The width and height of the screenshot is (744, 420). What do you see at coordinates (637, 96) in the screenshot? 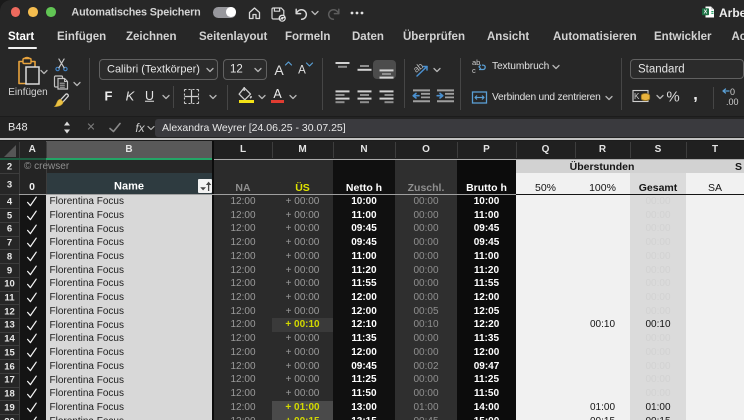
I see `svg-text: K` at bounding box center [637, 96].